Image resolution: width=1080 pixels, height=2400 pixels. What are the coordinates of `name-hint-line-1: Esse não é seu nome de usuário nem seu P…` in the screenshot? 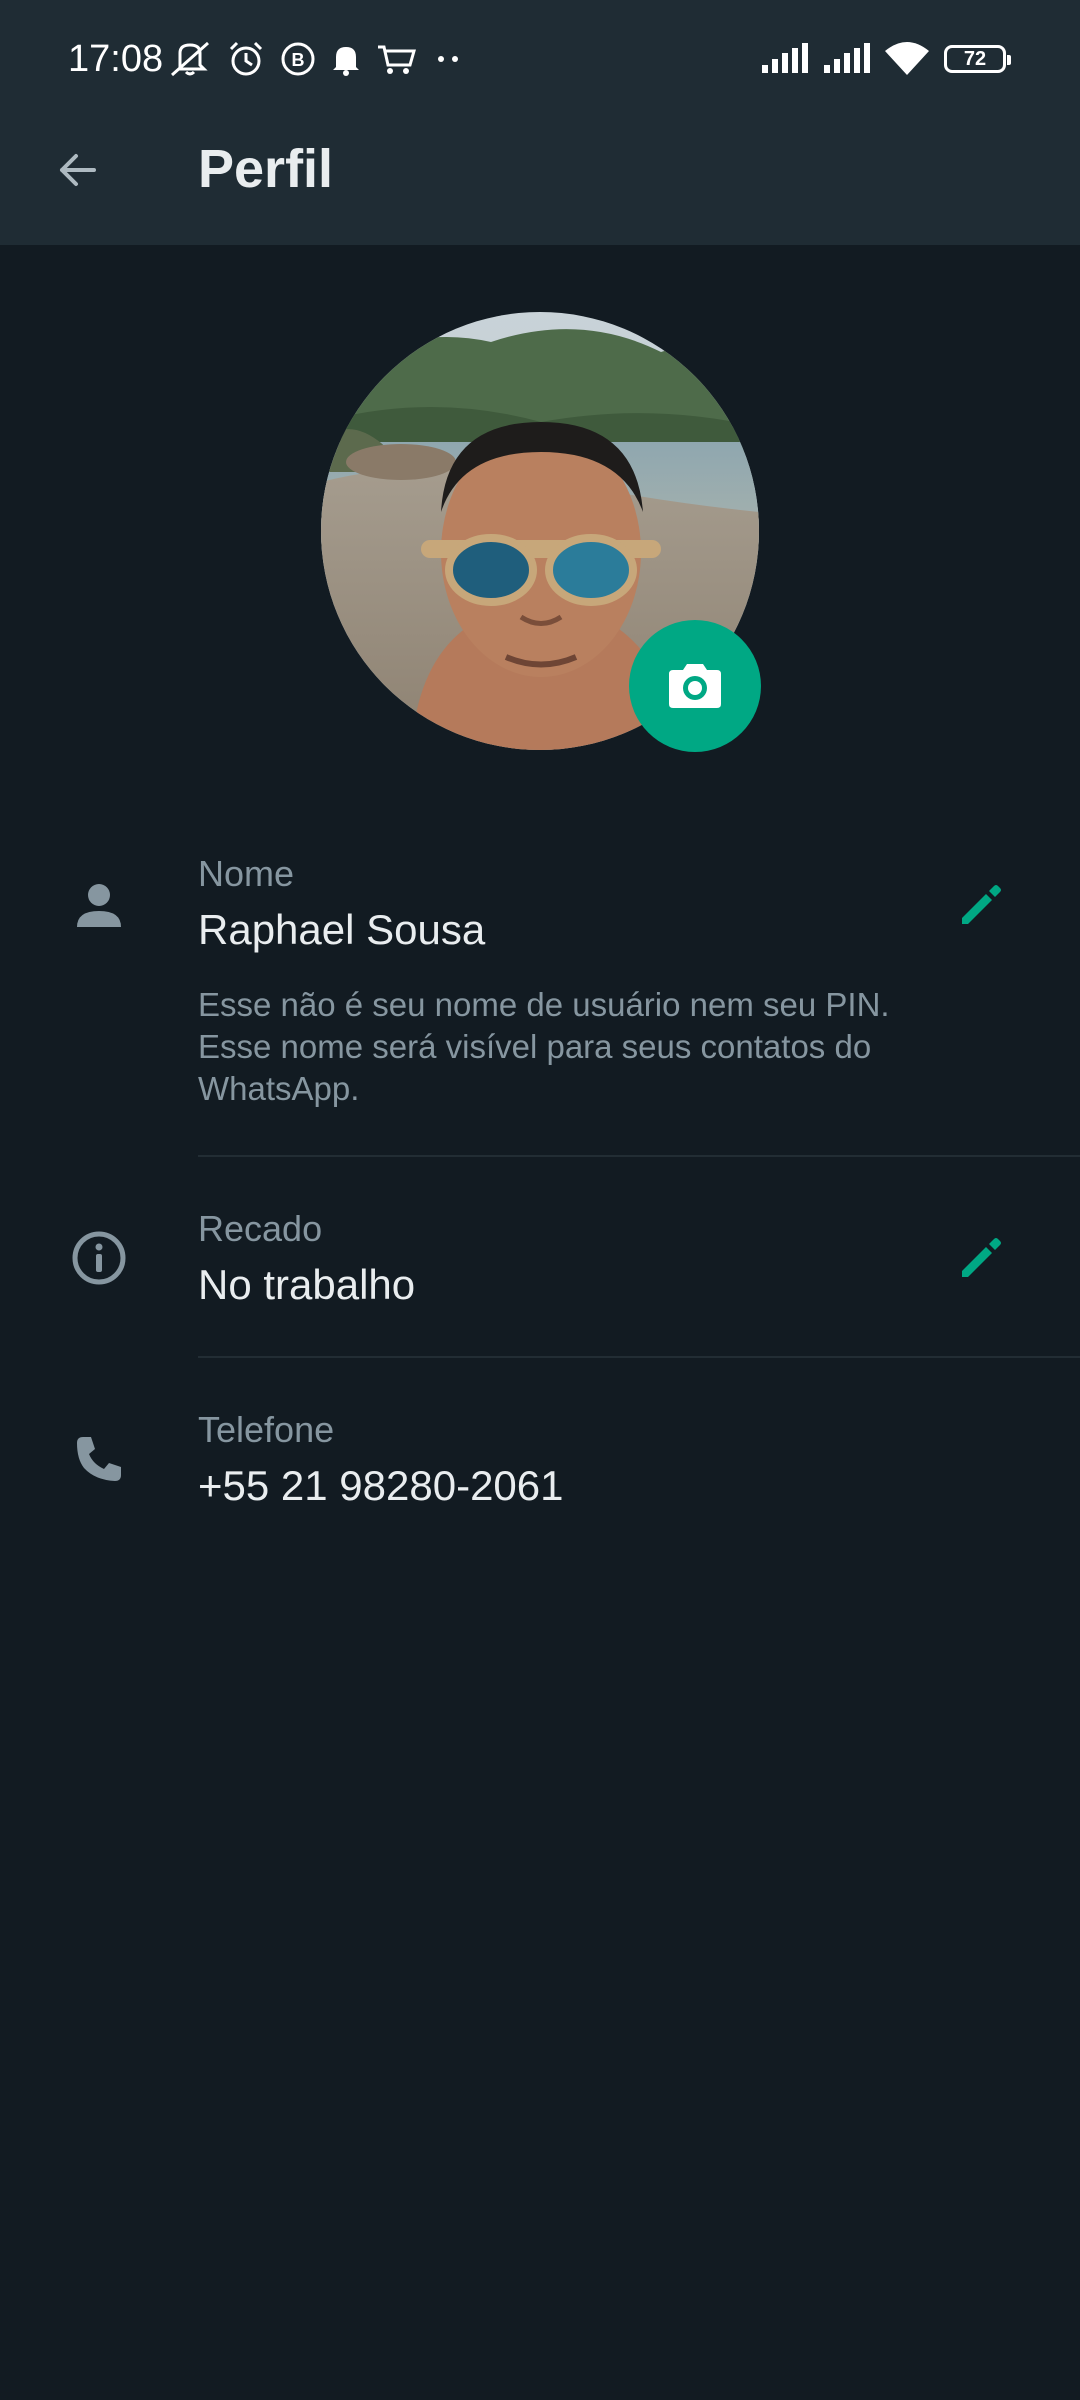 It's located at (544, 1004).